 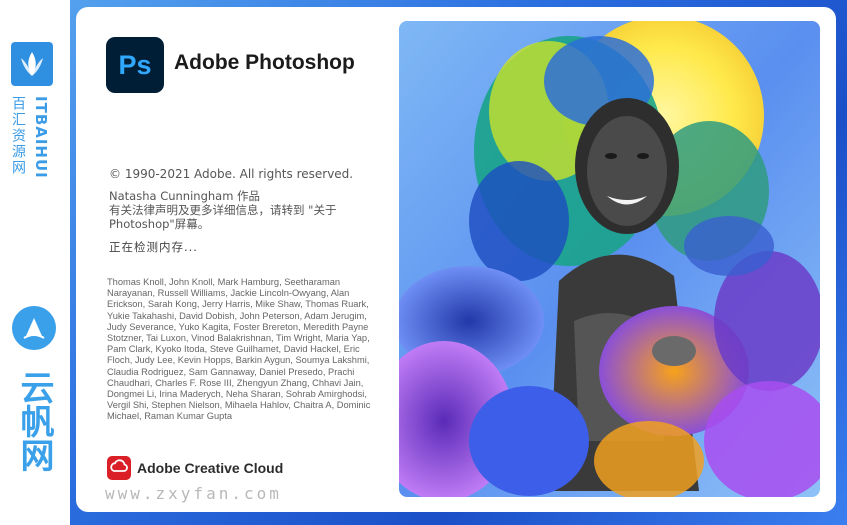 What do you see at coordinates (34, 421) in the screenshot?
I see `yunfan-label: 云帆网` at bounding box center [34, 421].